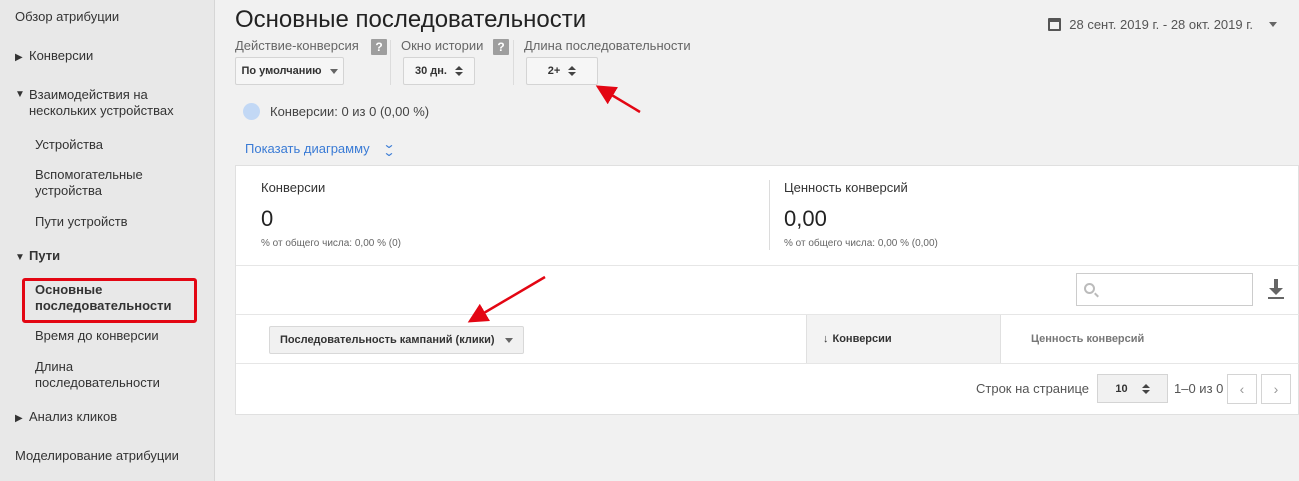 This screenshot has height=481, width=1299. I want to click on sidebar-item-label: Анализ кликов, so click(73, 416).